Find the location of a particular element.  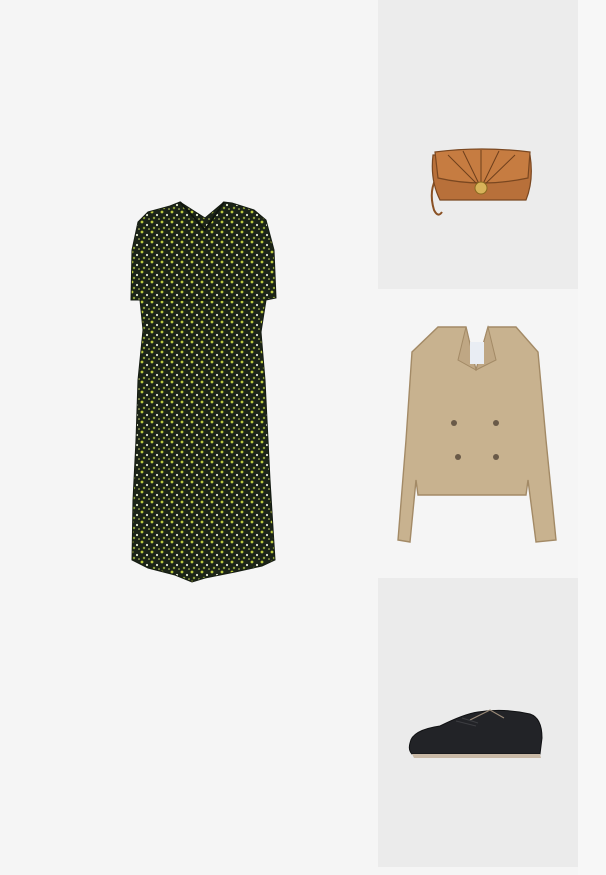

jacket-tile is located at coordinates (478, 433).